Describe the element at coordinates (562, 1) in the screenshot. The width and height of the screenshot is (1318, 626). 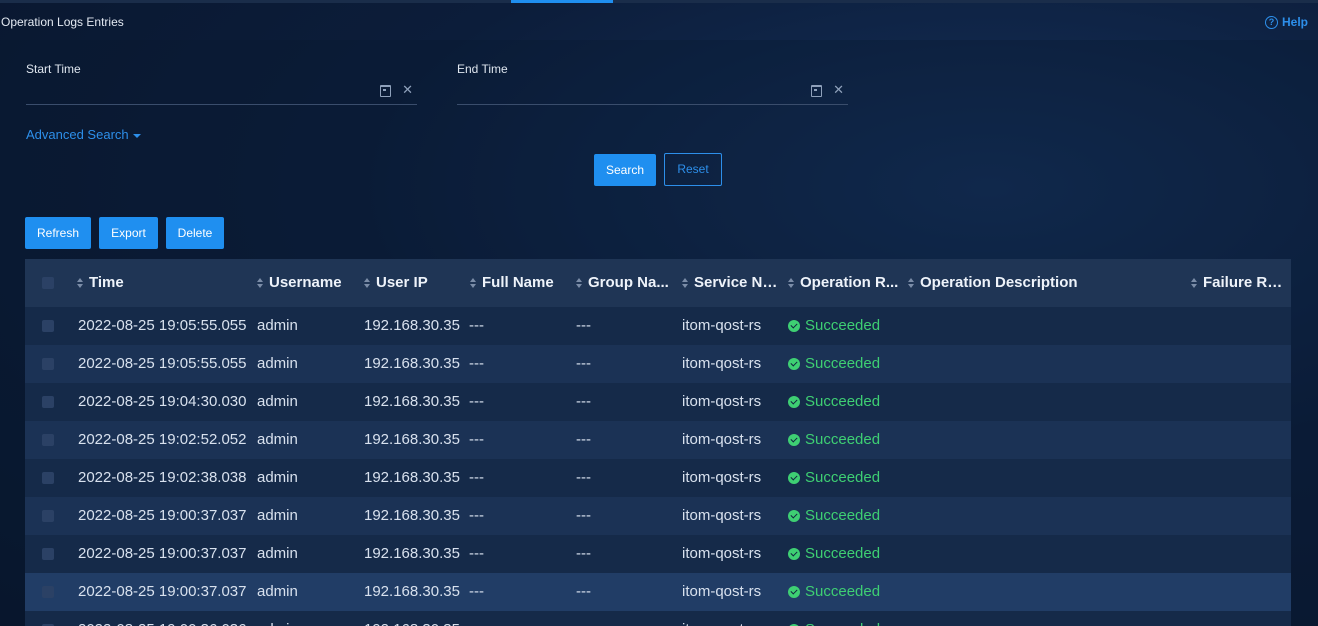
I see `active-tab-indicator` at that location.